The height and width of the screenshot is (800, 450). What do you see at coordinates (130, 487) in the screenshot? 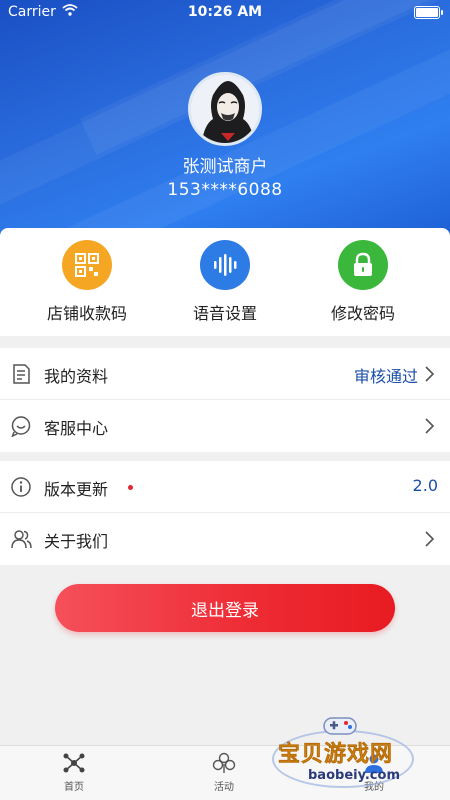
I see `update-badge` at bounding box center [130, 487].